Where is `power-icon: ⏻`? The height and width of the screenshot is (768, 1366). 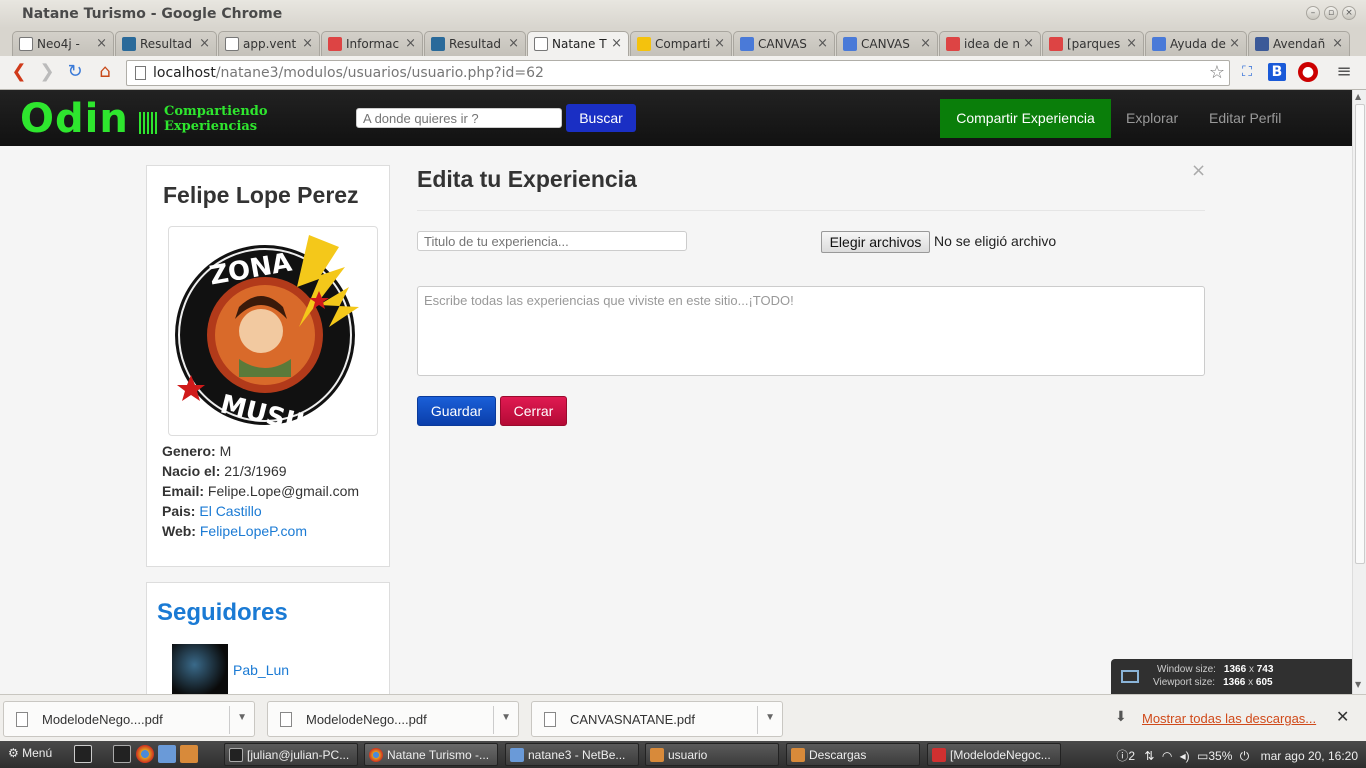
power-icon: ⏻ is located at coordinates (1245, 756).